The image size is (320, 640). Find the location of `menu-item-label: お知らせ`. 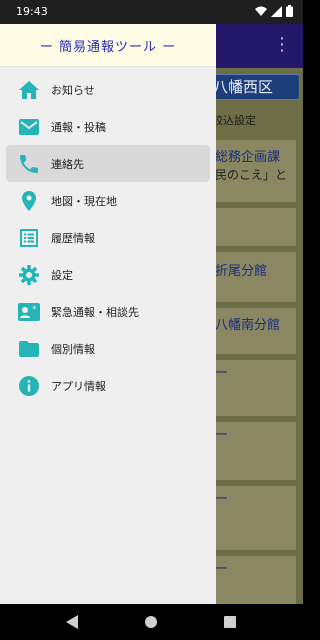

menu-item-label: お知らせ is located at coordinates (73, 90).